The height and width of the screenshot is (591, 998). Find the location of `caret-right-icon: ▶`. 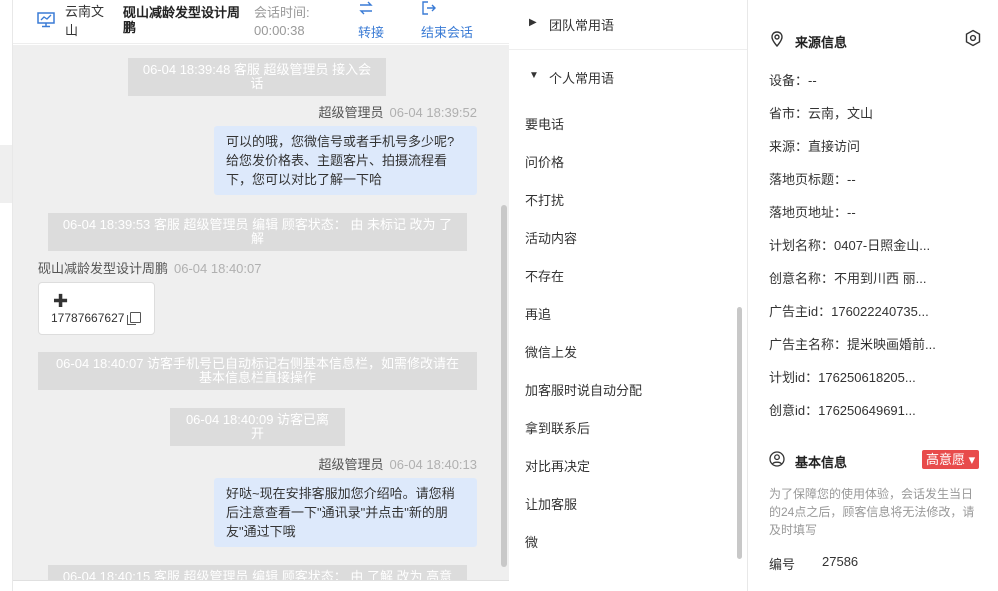

caret-right-icon: ▶ is located at coordinates (533, 22).